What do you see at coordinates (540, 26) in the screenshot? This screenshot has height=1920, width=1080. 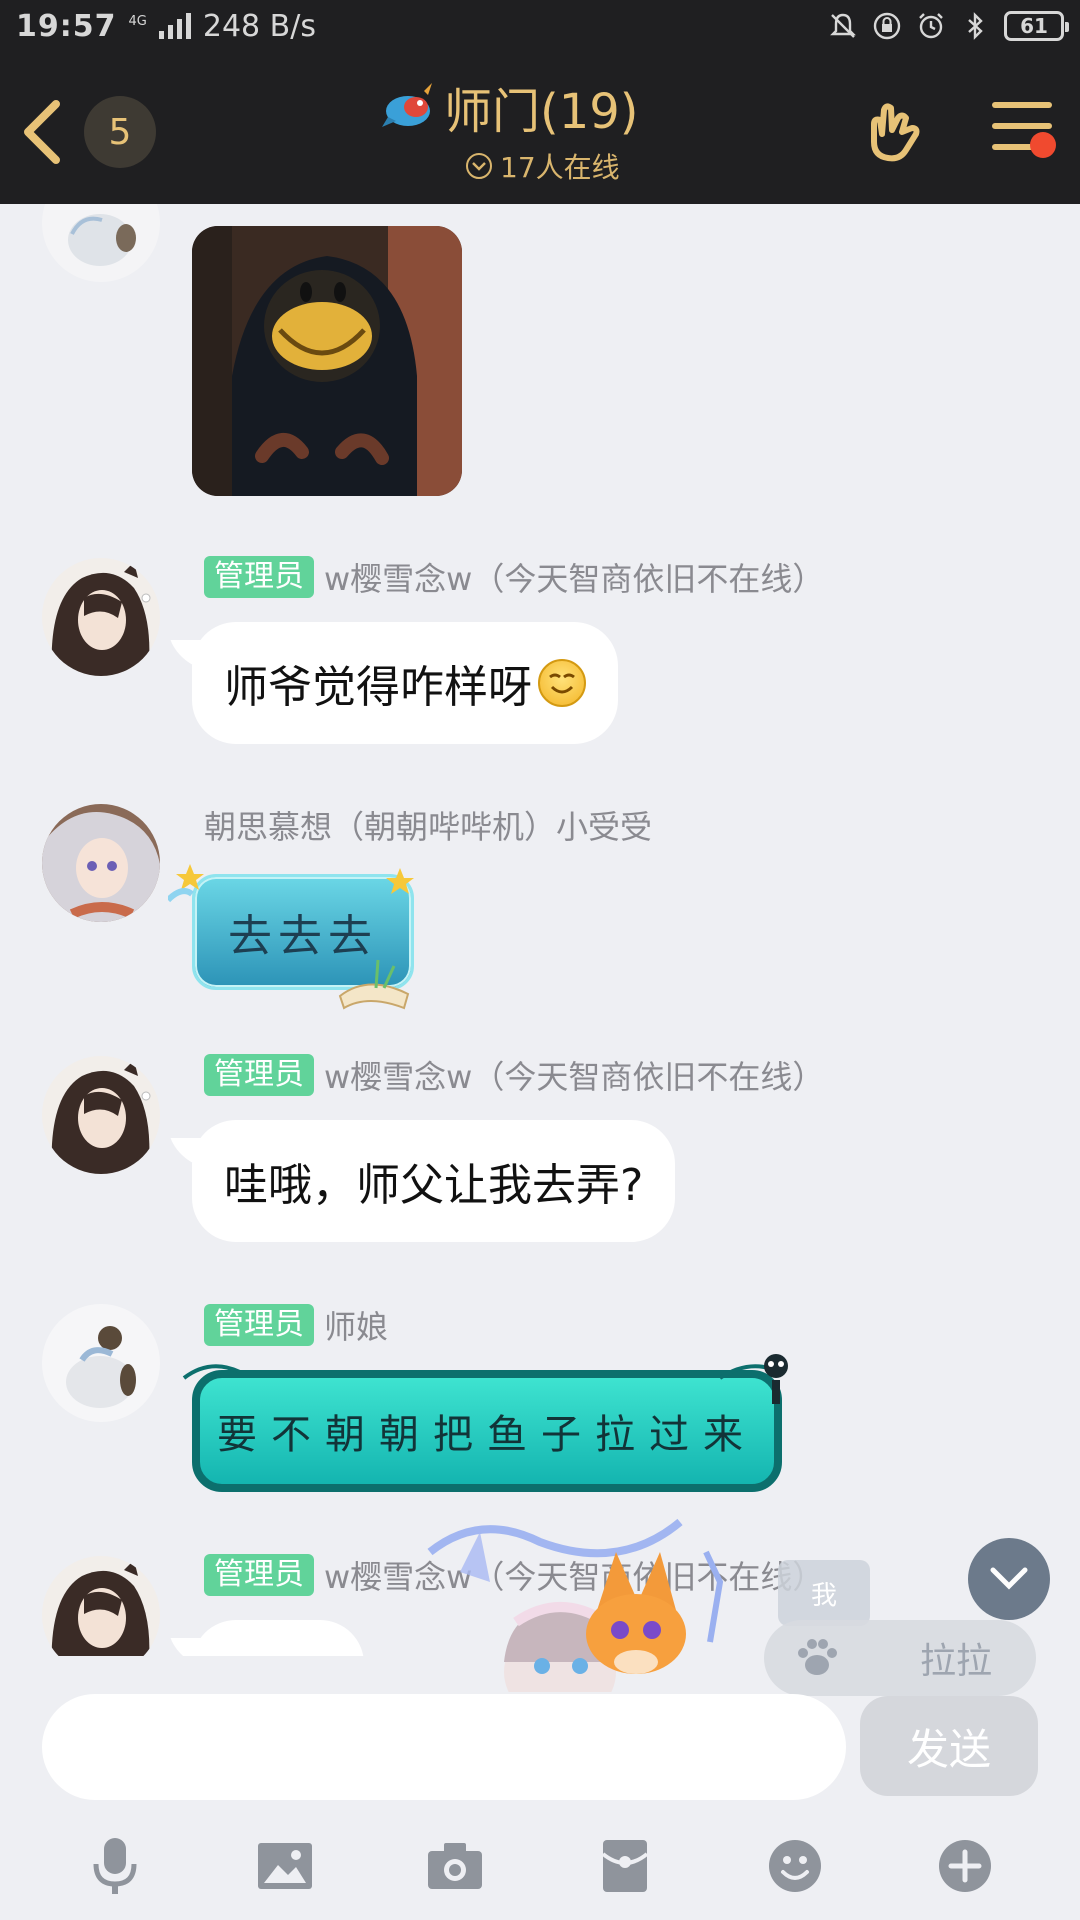 I see `status-bar: 19:57 4G 248 B/s 61` at bounding box center [540, 26].